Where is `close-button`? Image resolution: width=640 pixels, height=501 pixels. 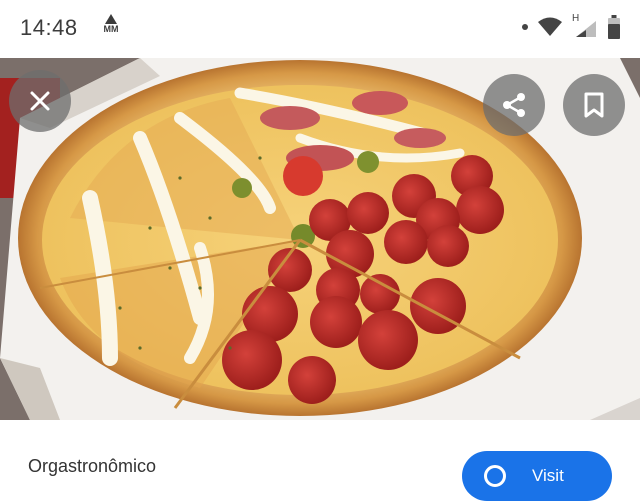 close-button is located at coordinates (40, 101).